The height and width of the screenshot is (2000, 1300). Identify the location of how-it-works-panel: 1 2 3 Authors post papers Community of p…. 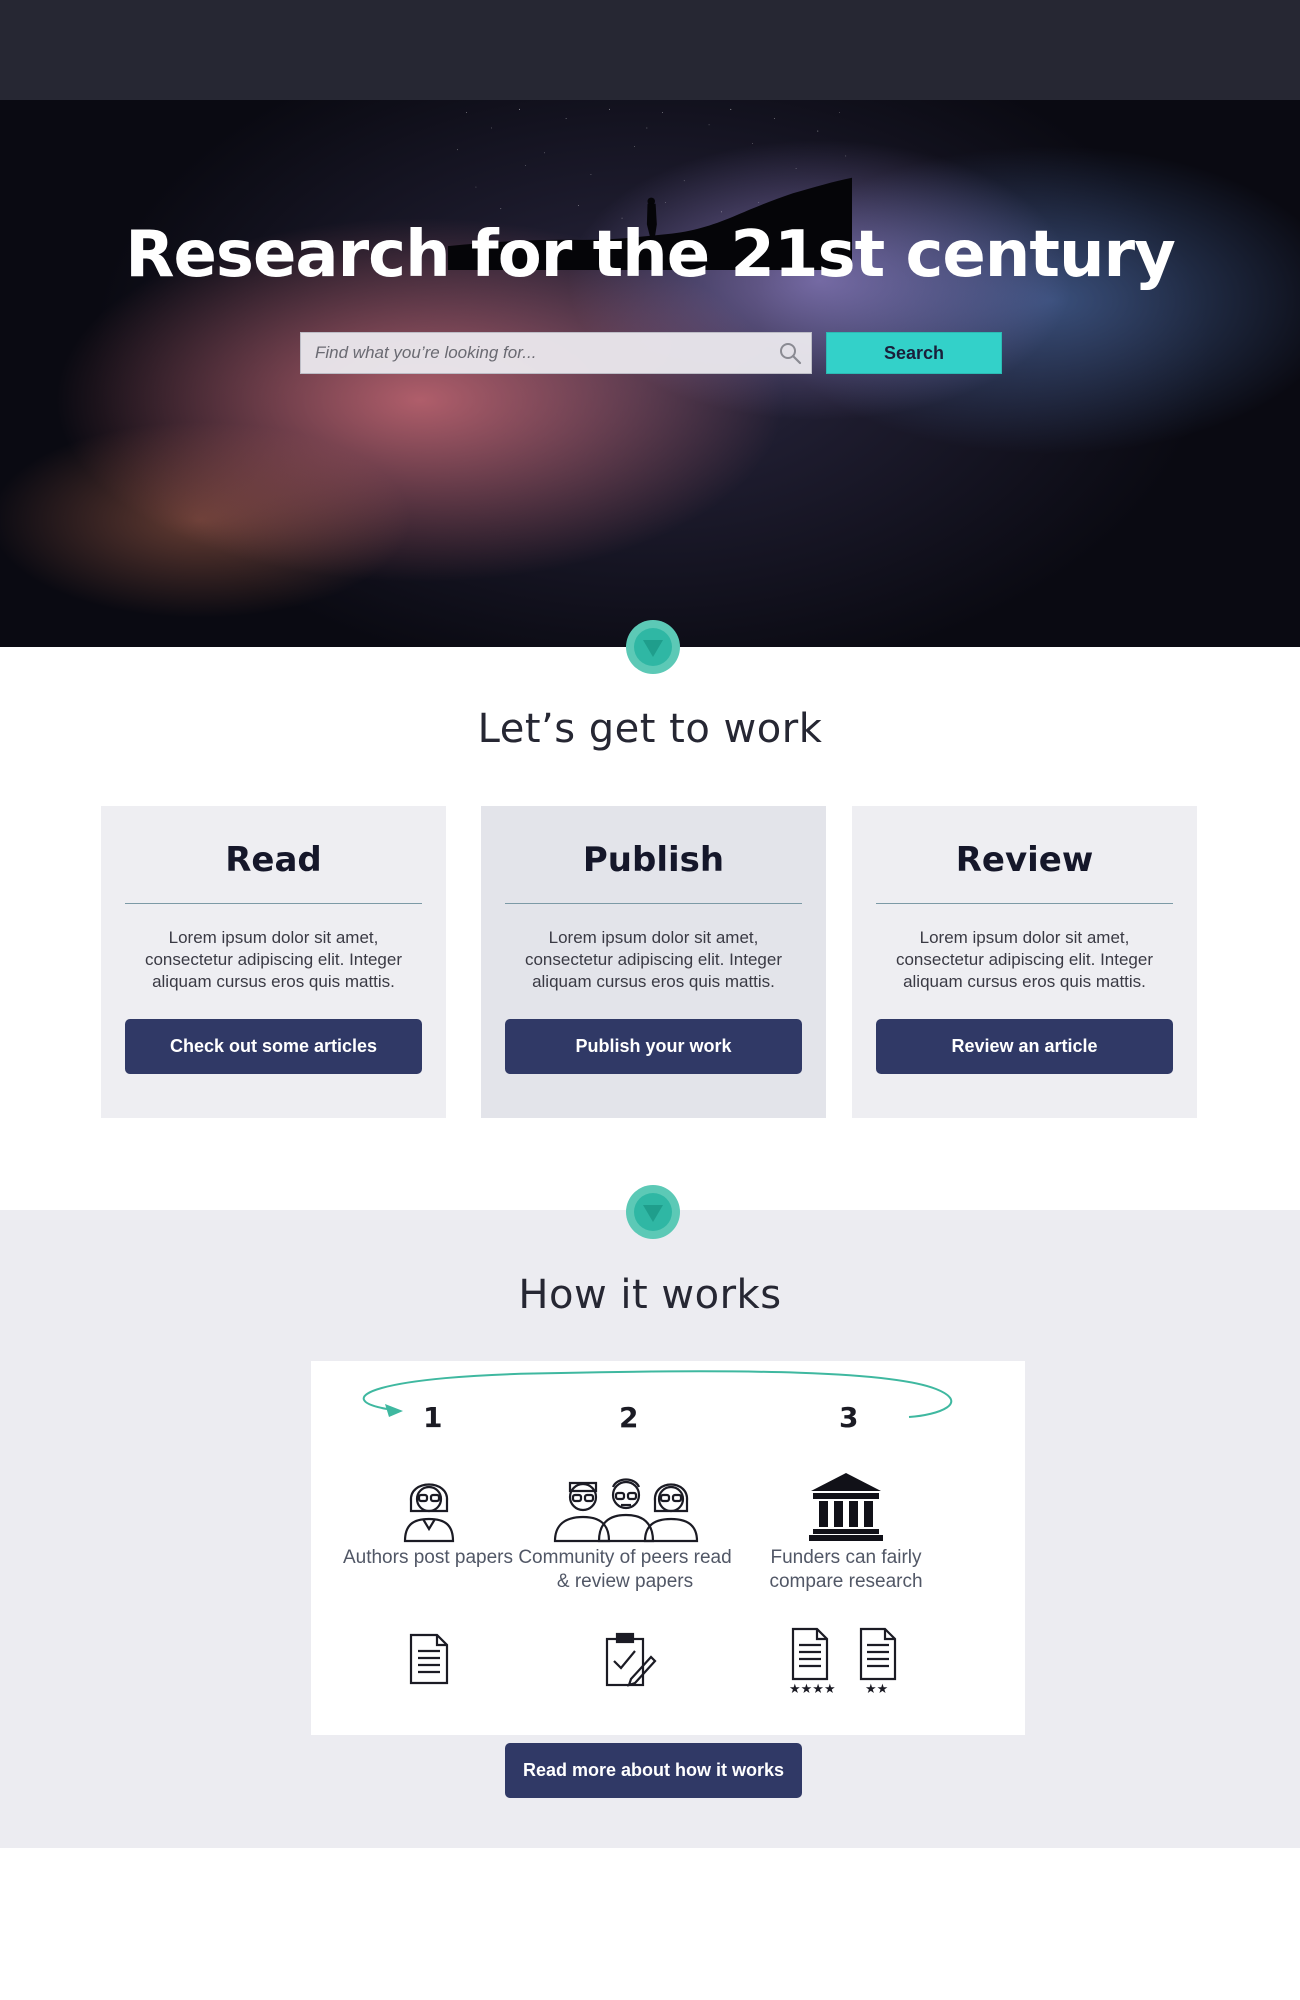
(668, 1548).